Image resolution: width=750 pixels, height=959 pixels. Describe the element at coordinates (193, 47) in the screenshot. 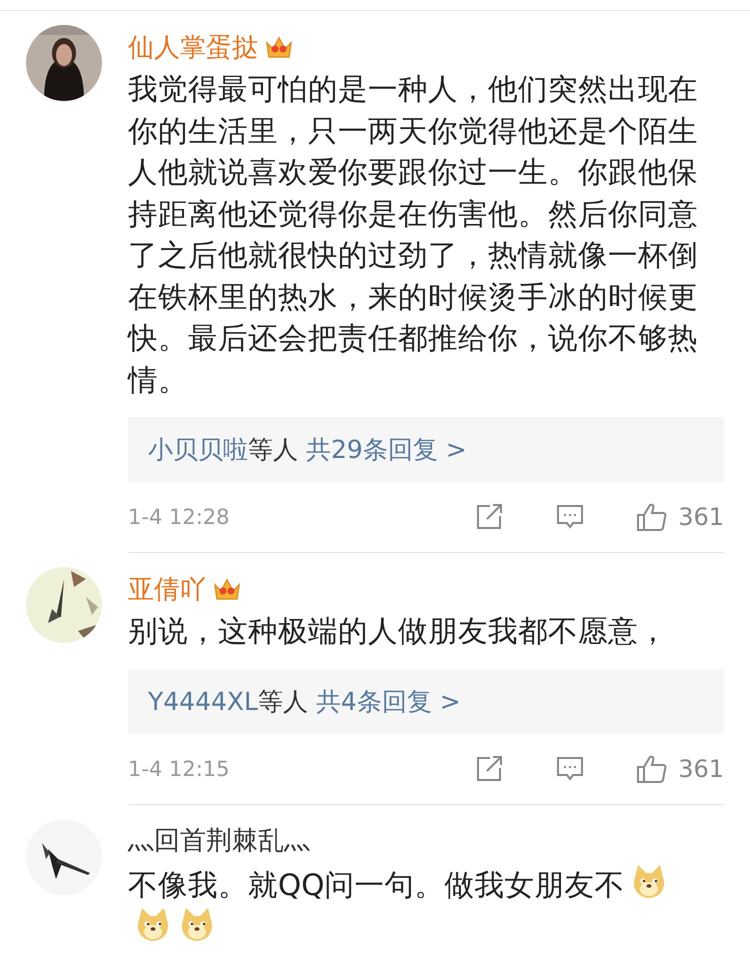

I see `username: 仙人掌蛋挞` at that location.